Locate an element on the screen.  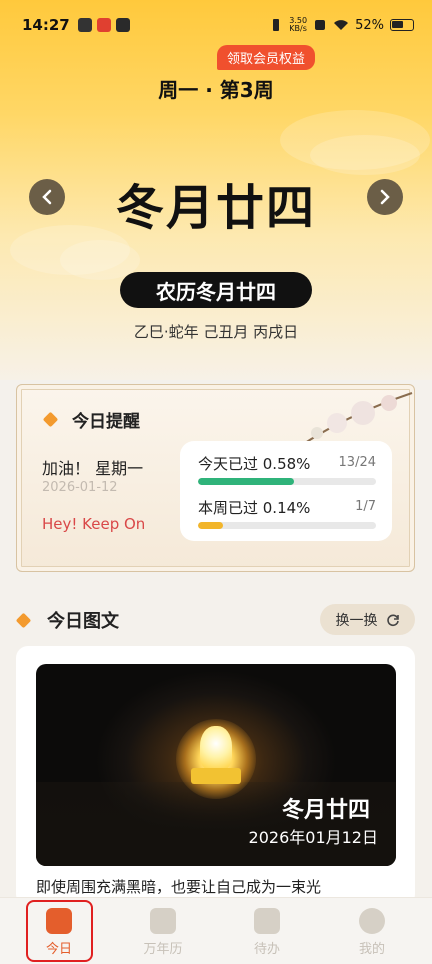
profile-icon is located at coordinates (372, 921).